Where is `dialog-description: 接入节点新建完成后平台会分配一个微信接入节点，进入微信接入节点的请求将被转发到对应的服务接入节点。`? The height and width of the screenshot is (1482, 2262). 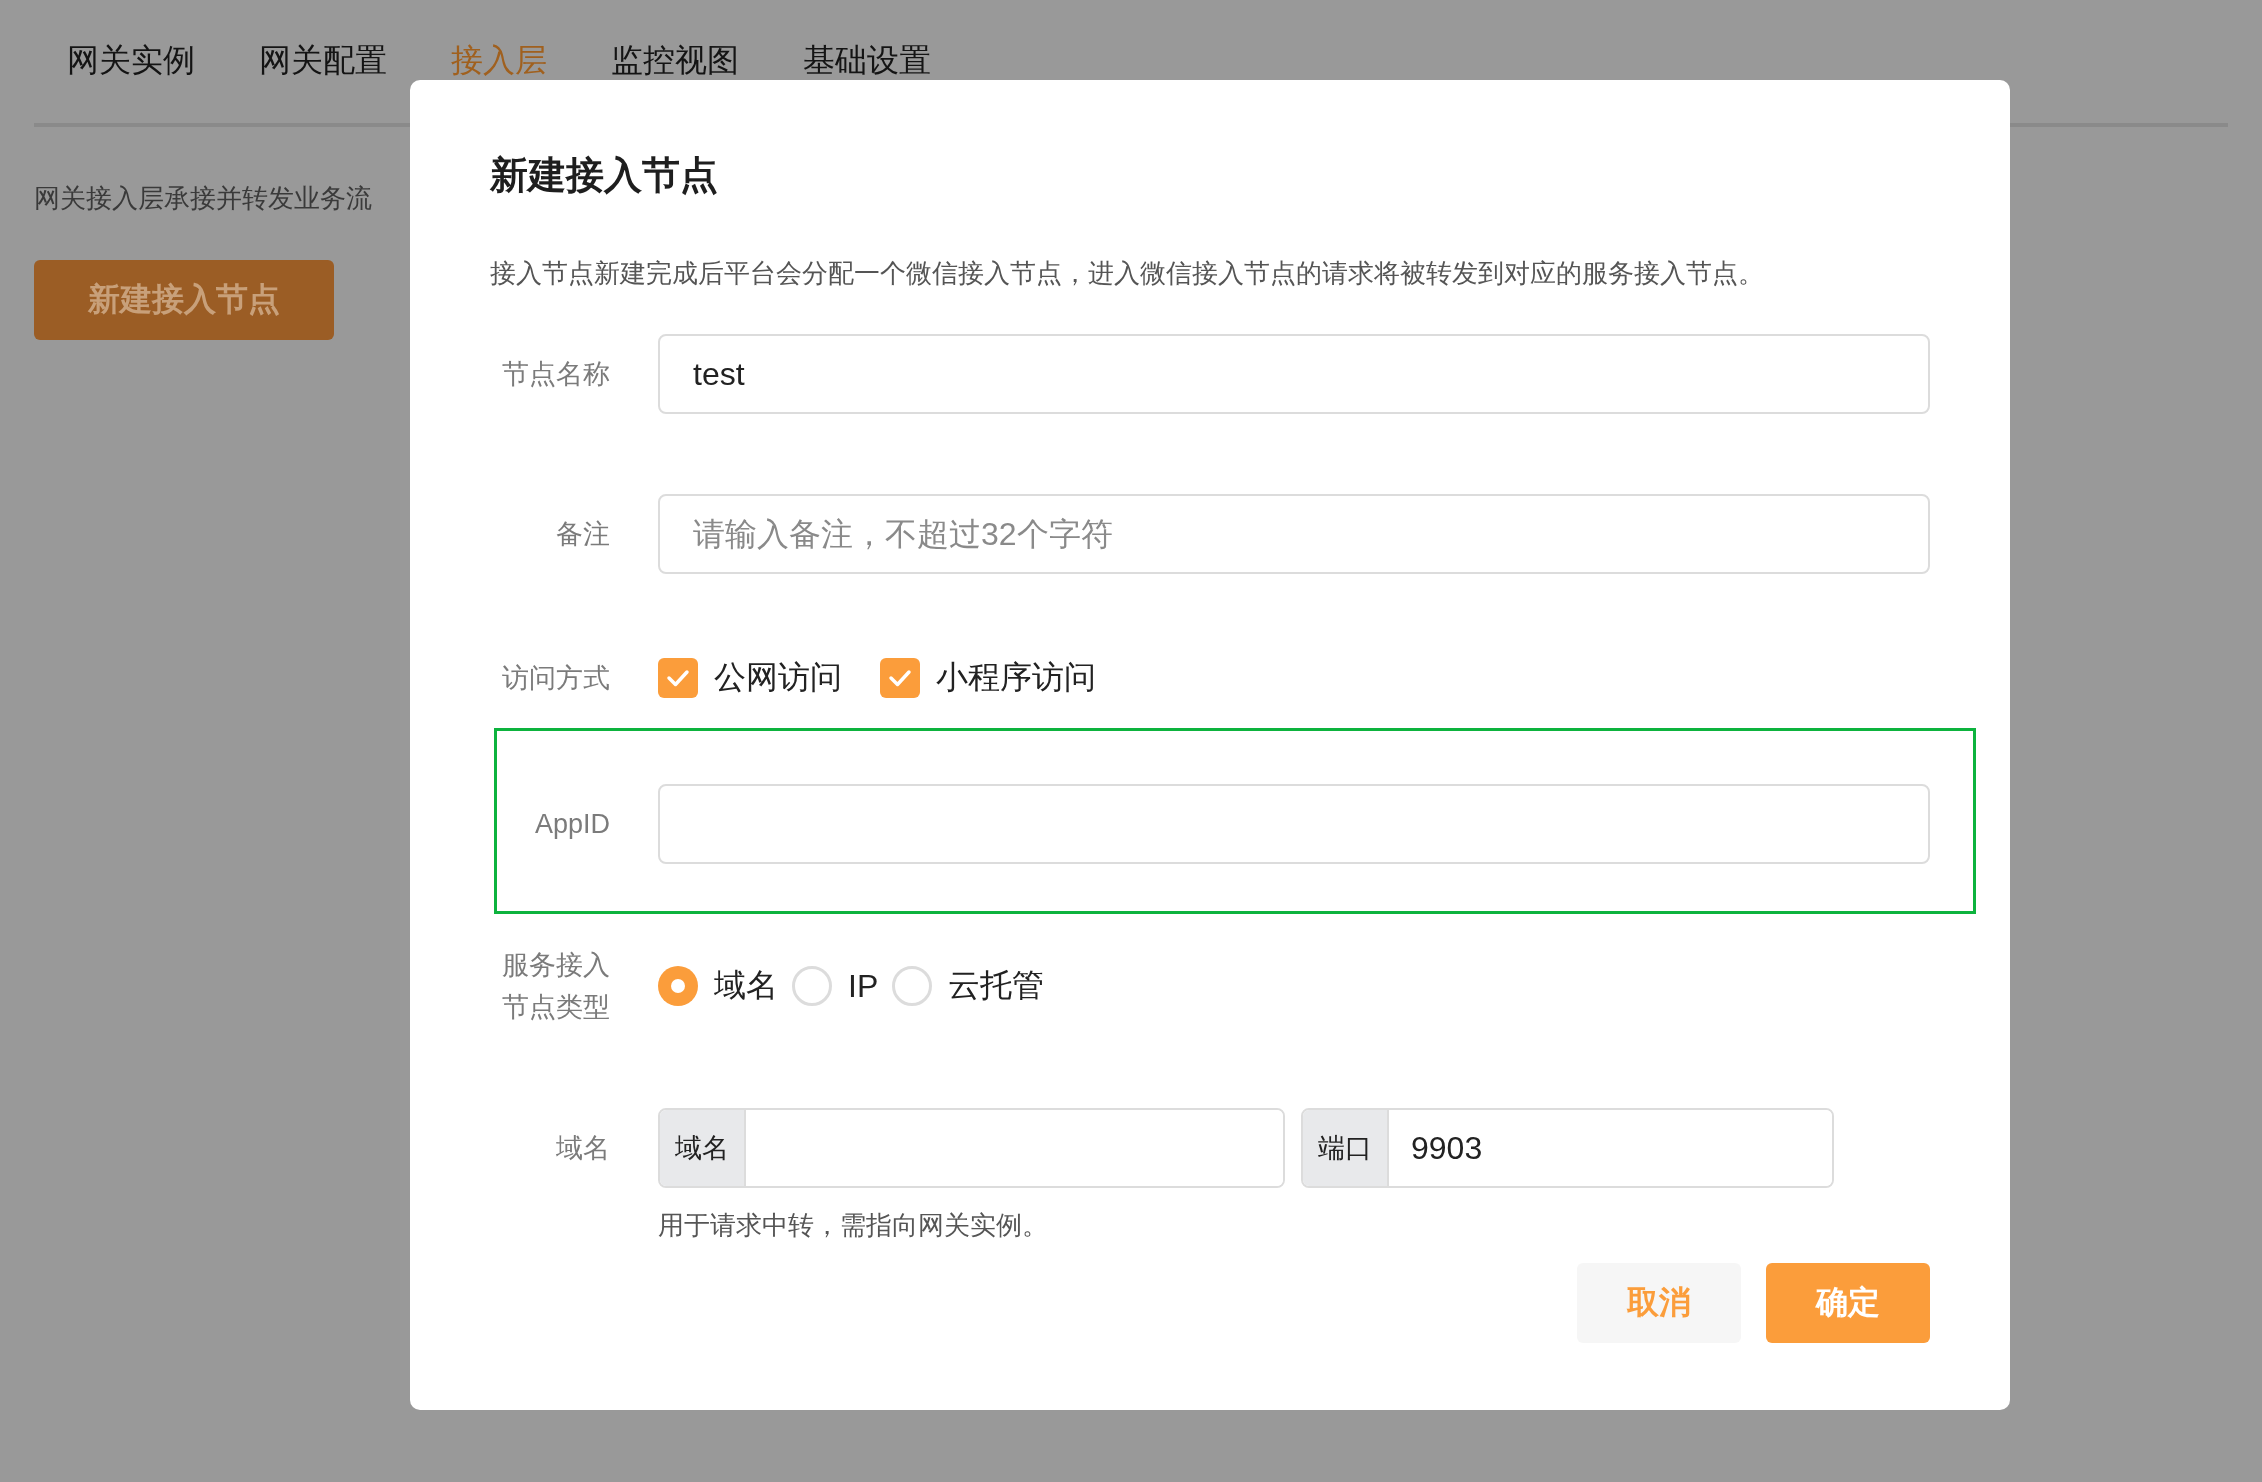 dialog-description: 接入节点新建完成后平台会分配一个微信接入节点，进入微信接入节点的请求将被转发到对应的服务接入节点。 is located at coordinates (1127, 273).